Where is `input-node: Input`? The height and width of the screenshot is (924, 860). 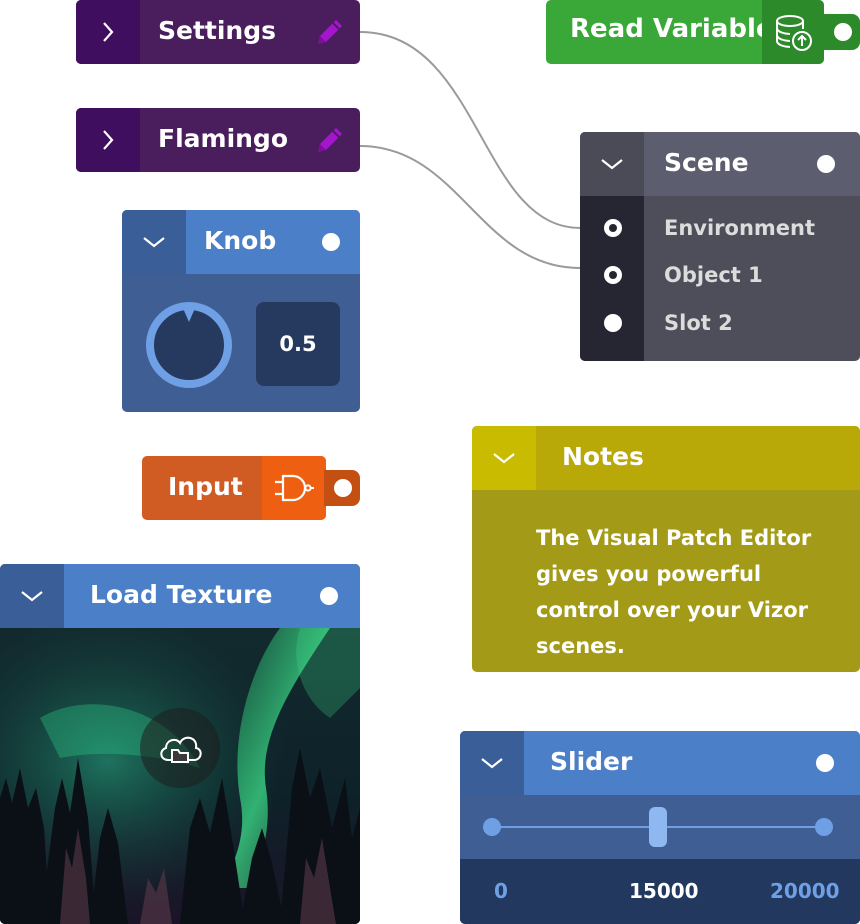 input-node: Input is located at coordinates (234, 488).